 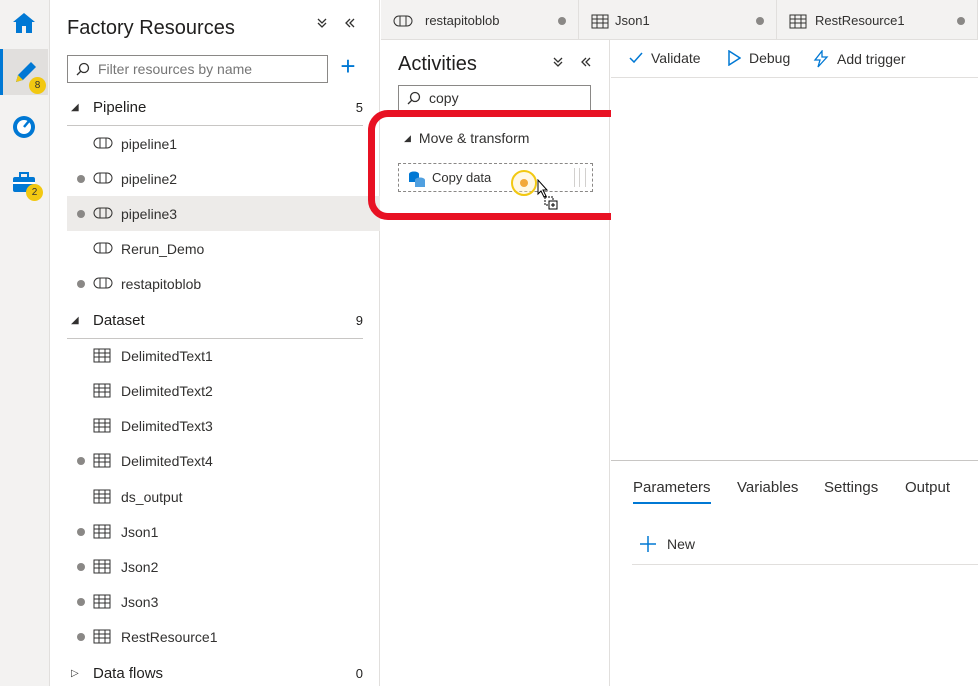 What do you see at coordinates (223, 636) in the screenshot?
I see `dataset-item: RestResource1` at bounding box center [223, 636].